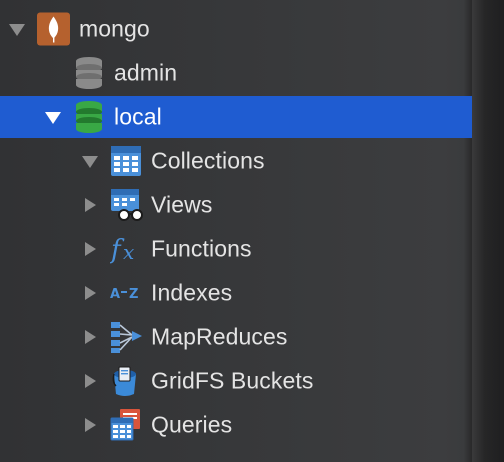 The height and width of the screenshot is (462, 504). What do you see at coordinates (252, 205) in the screenshot?
I see `tree-item-views: Views` at bounding box center [252, 205].